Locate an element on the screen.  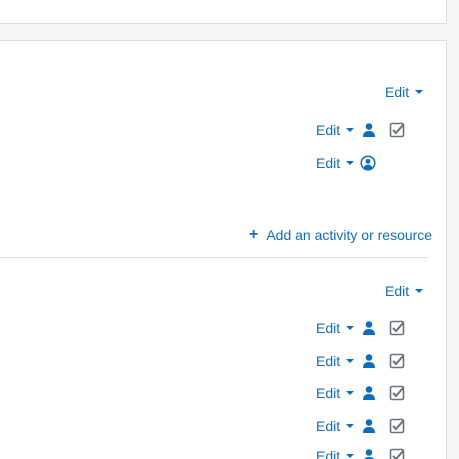
previous-section-card is located at coordinates (223, 12).